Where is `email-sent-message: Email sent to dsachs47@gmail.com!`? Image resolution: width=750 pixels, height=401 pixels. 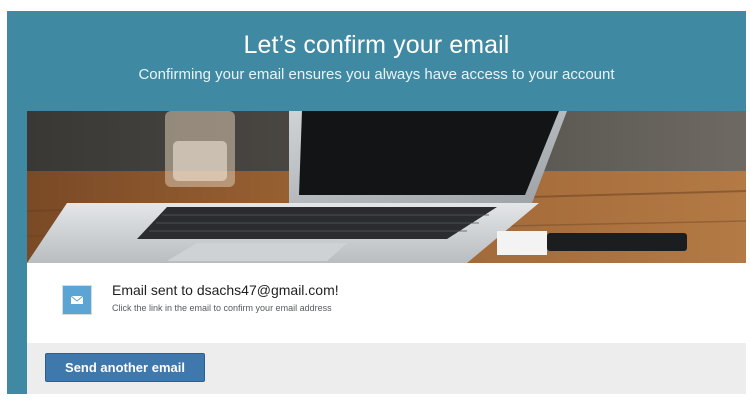
email-sent-message: Email sent to dsachs47@gmail.com! is located at coordinates (225, 290).